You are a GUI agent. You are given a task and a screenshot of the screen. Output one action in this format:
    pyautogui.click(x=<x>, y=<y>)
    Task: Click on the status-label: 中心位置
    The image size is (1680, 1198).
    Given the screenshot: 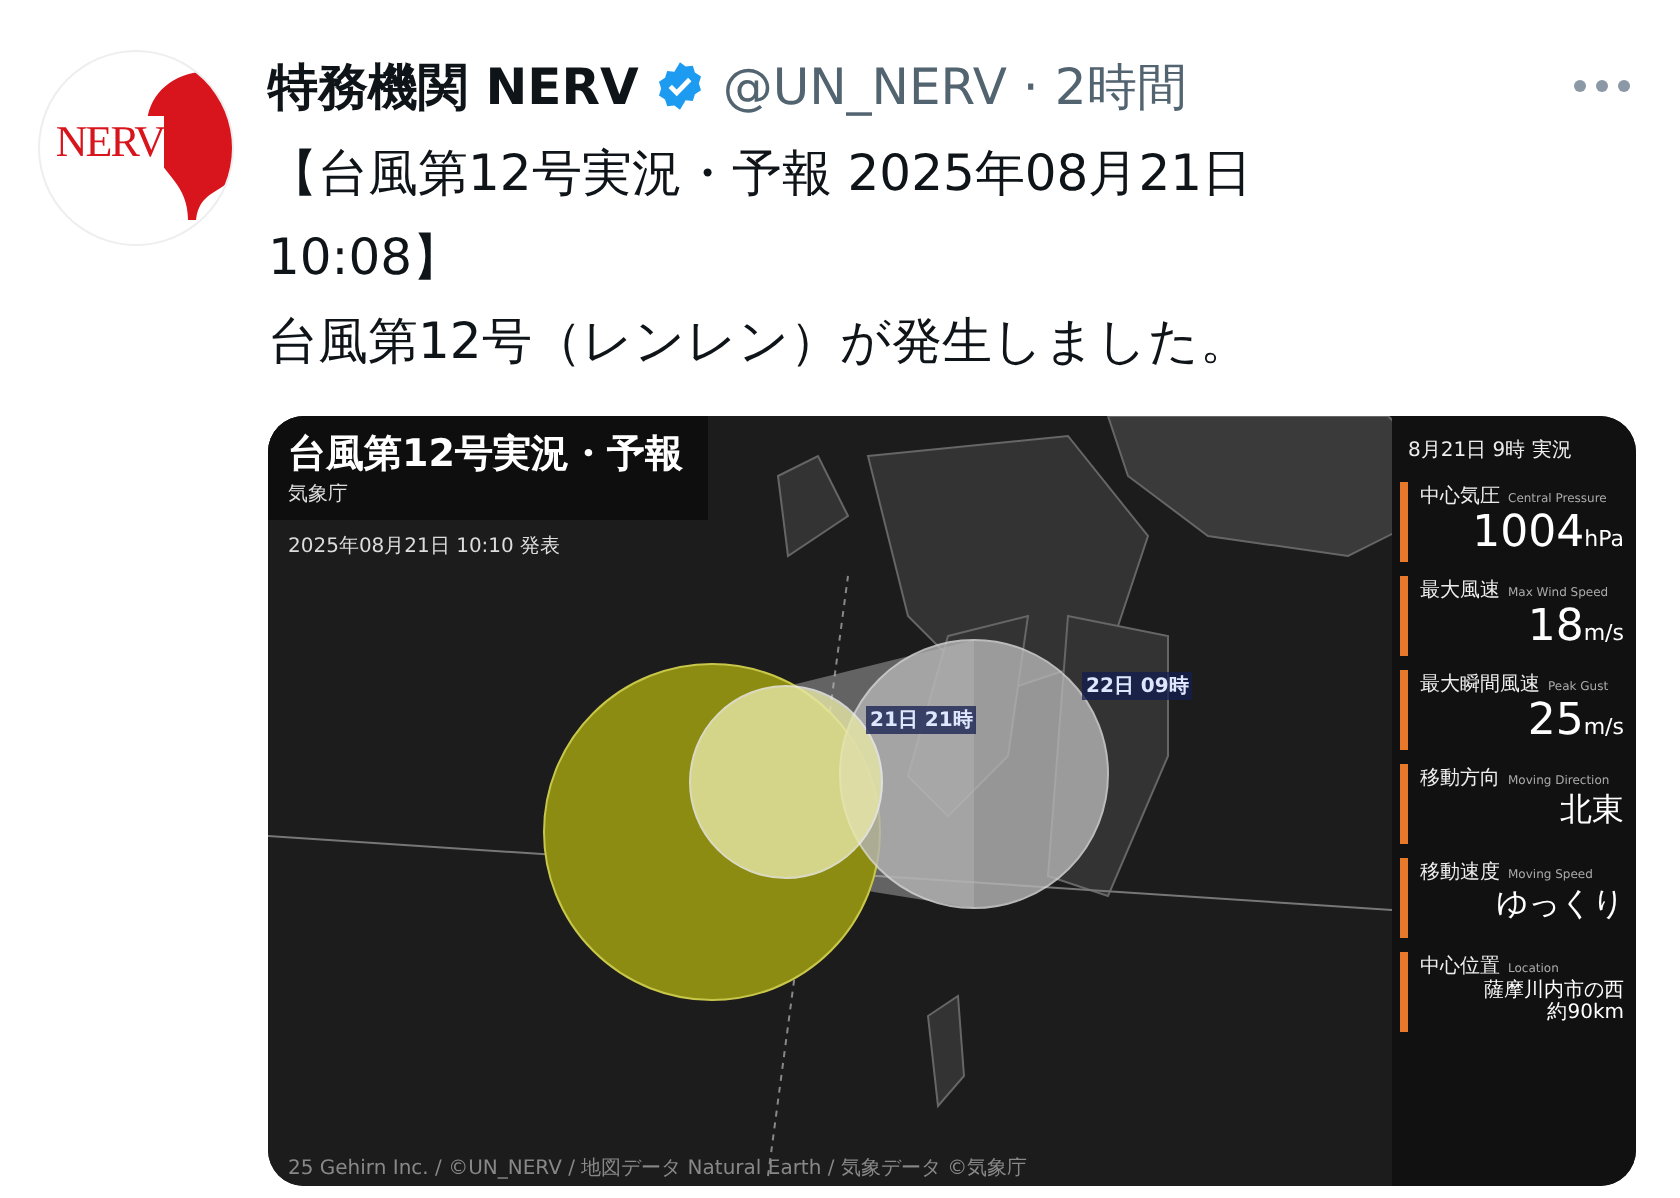 What is the action you would take?
    pyautogui.click(x=1460, y=966)
    